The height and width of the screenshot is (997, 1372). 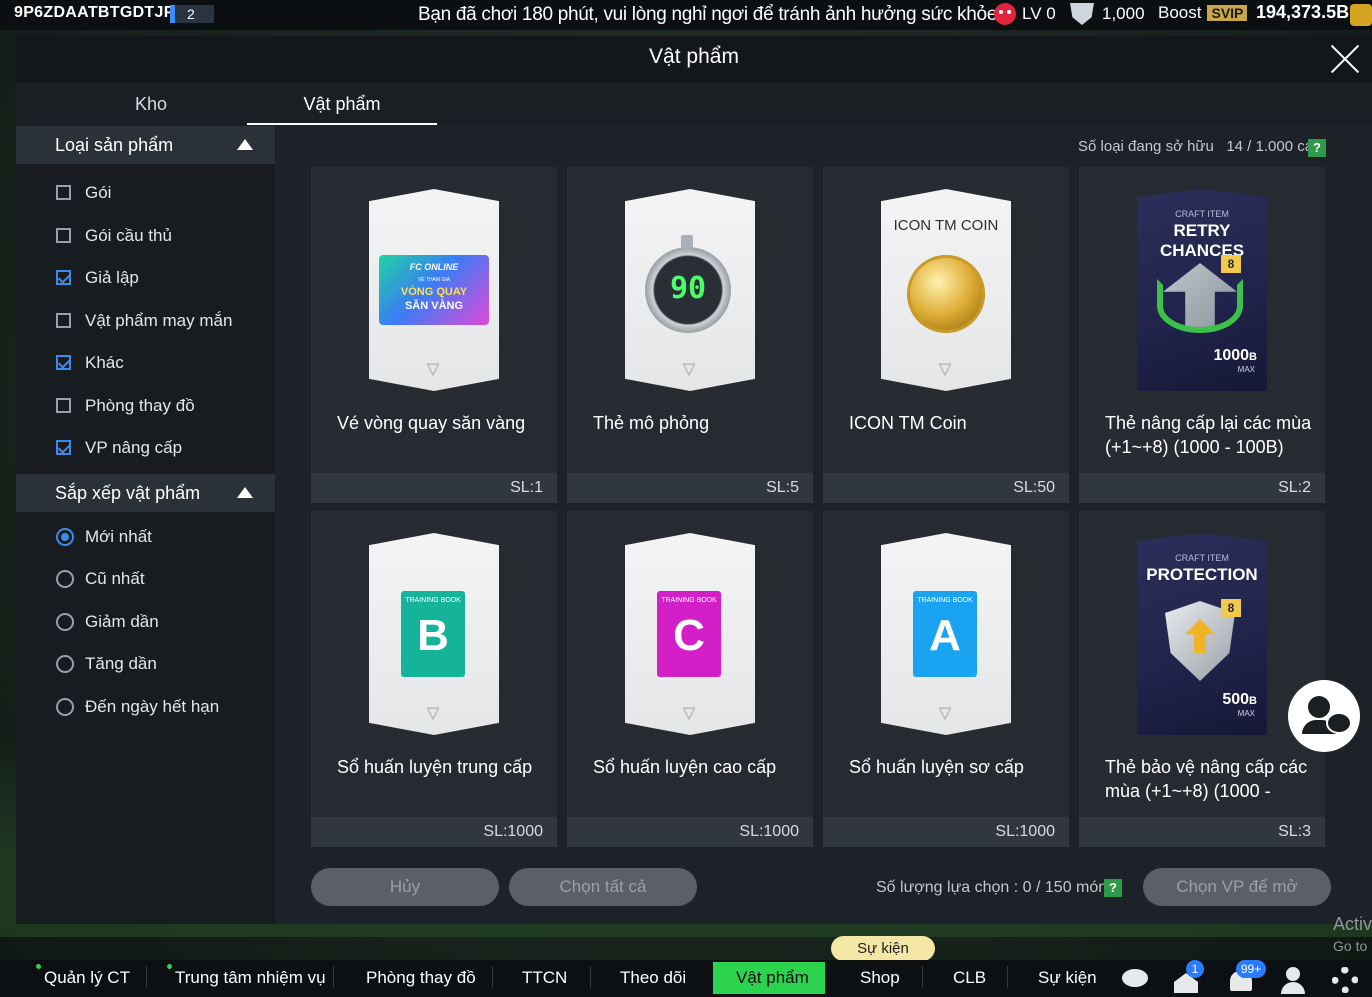 What do you see at coordinates (434, 292) in the screenshot?
I see `ticket-title: VÒNG QUAY` at bounding box center [434, 292].